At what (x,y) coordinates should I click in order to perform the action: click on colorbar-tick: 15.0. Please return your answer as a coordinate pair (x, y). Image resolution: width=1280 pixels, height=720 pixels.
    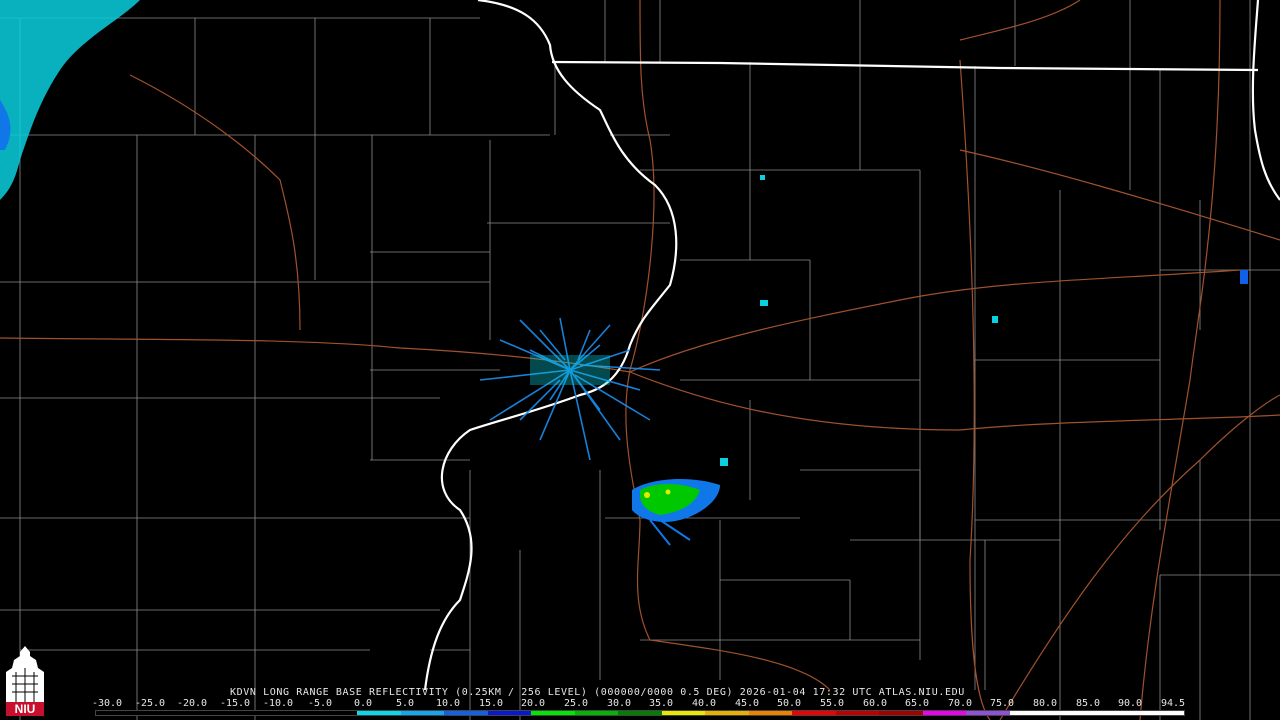
    Looking at the image, I should click on (491, 703).